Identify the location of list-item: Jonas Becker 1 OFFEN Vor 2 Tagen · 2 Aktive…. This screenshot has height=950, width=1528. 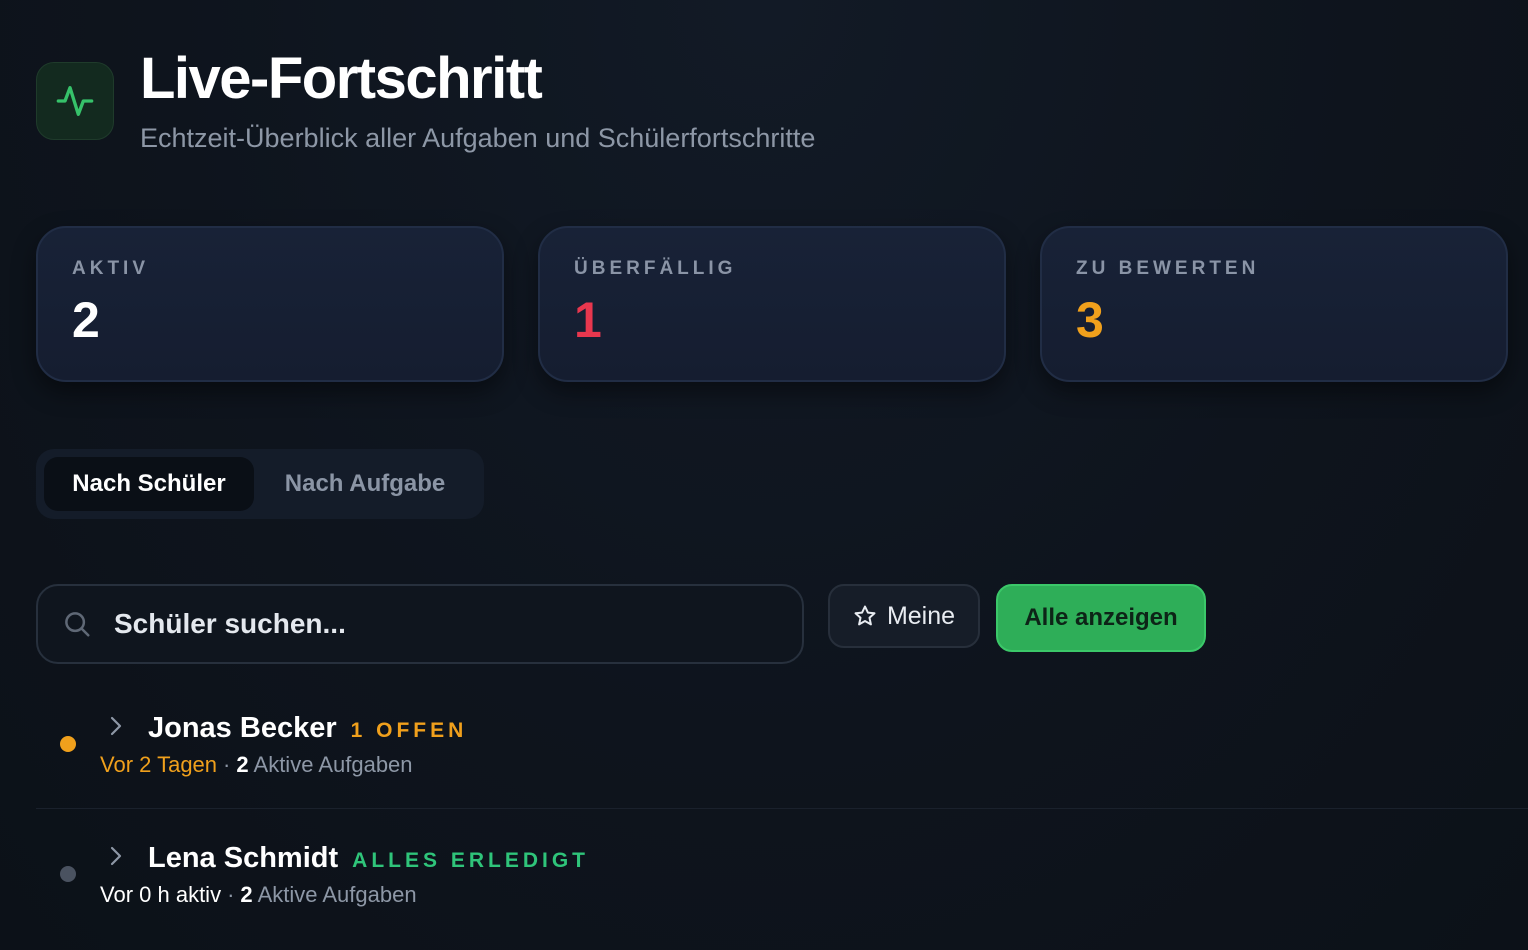
(782, 743).